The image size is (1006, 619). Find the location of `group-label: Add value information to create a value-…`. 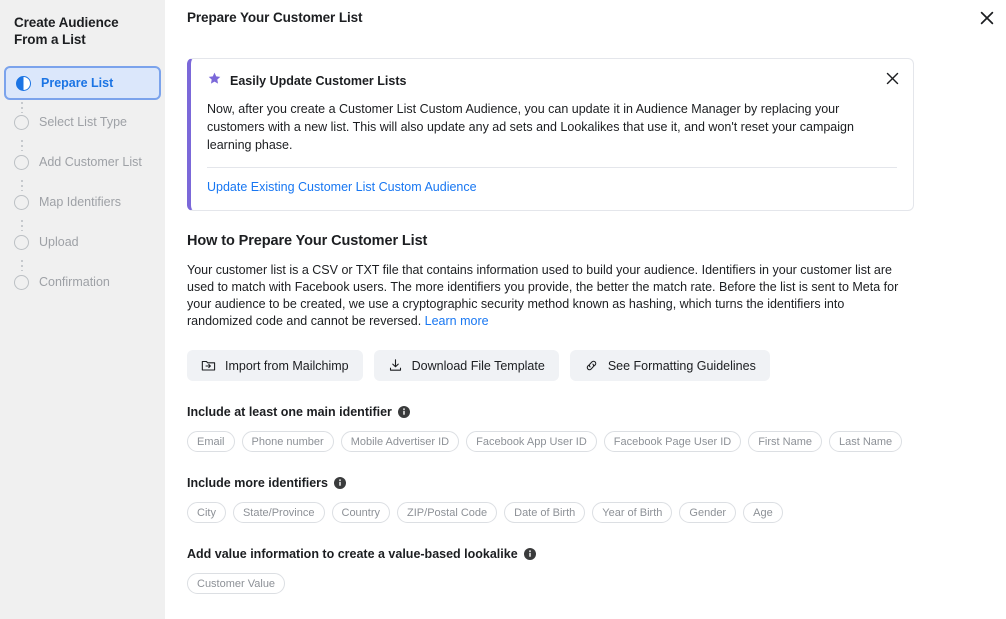

group-label: Add value information to create a value-… is located at coordinates (585, 554).